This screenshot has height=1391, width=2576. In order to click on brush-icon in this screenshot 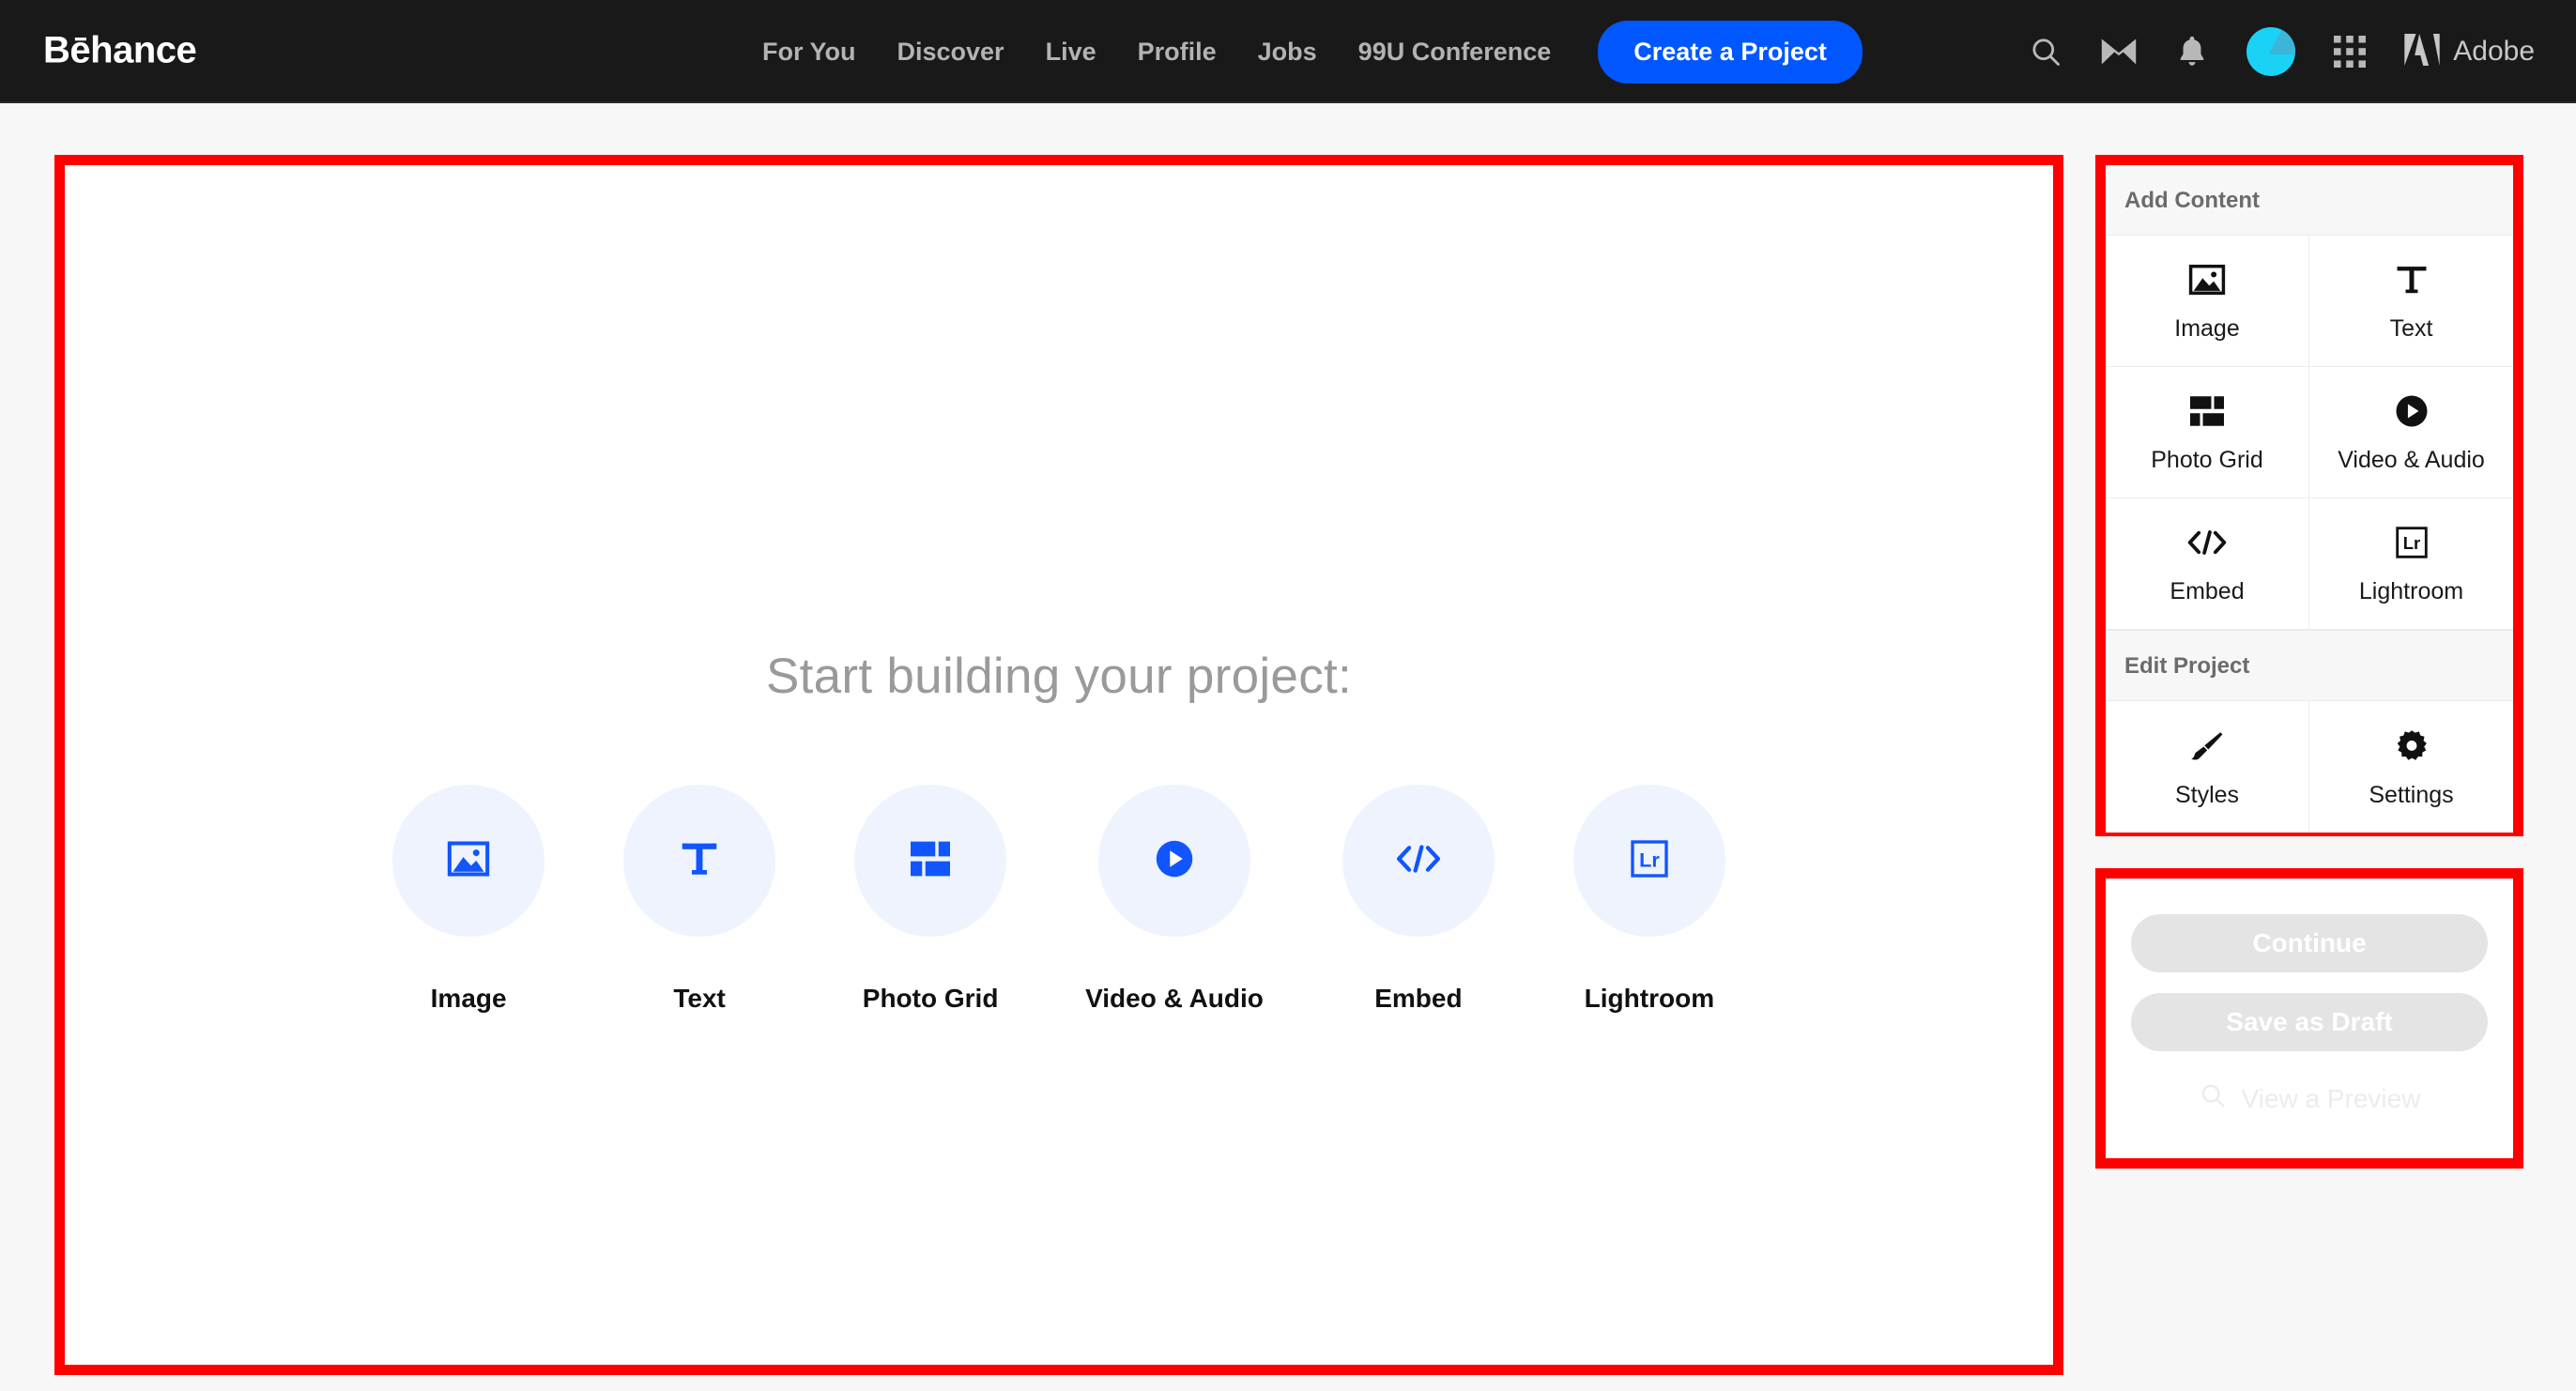, I will do `click(2207, 746)`.